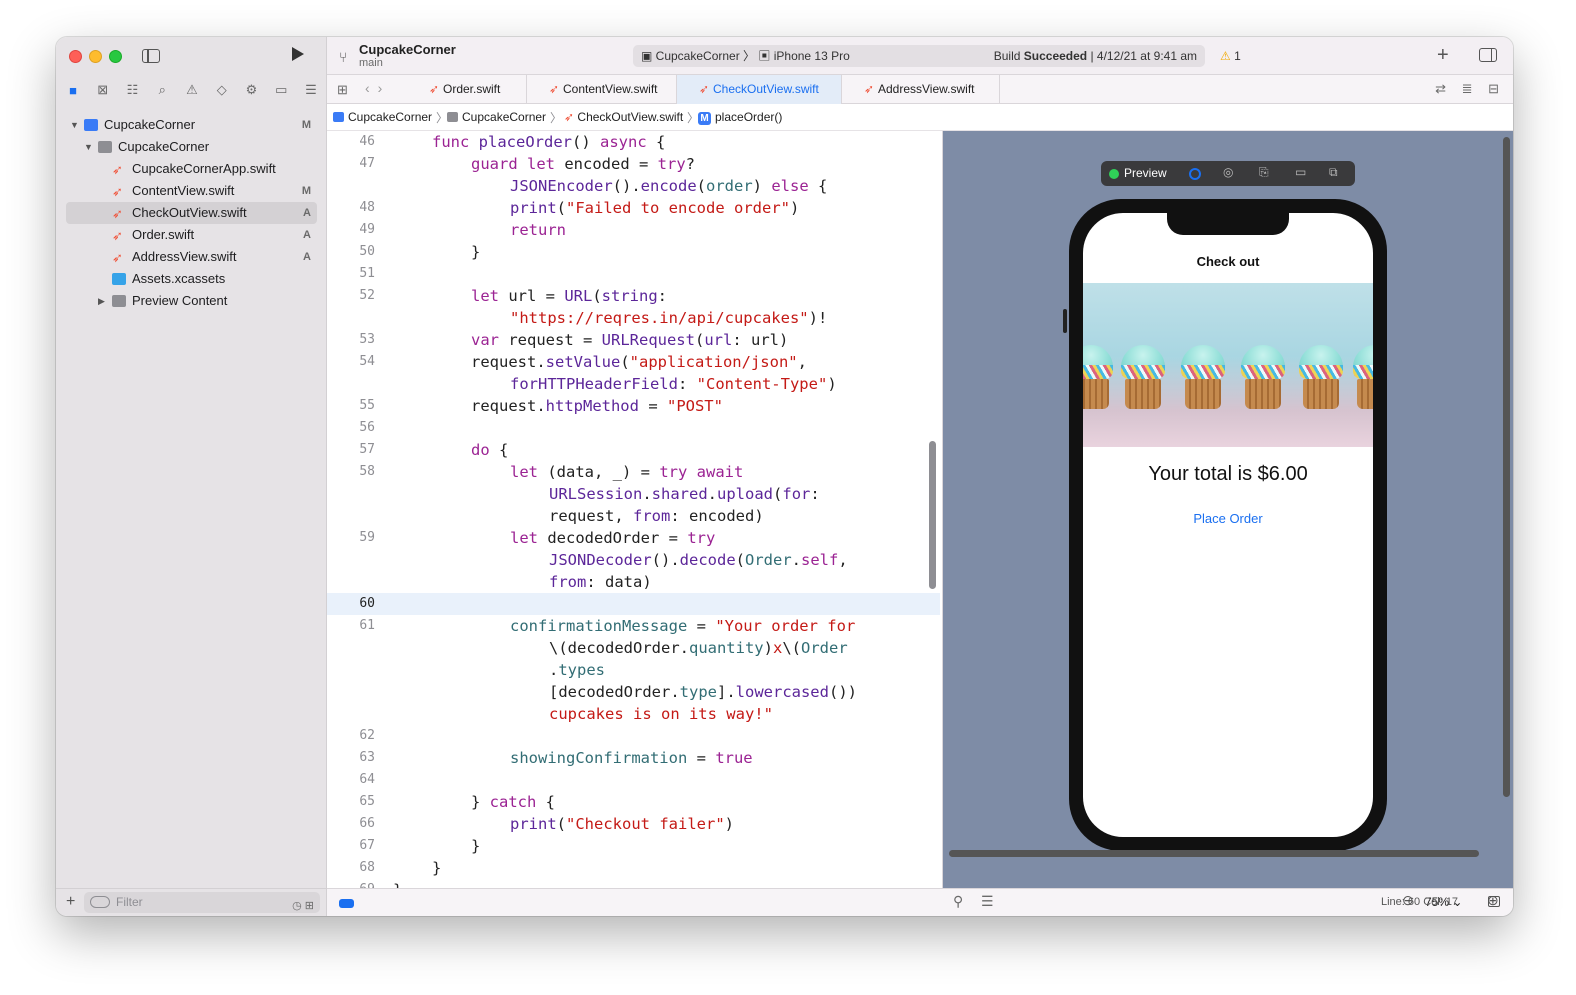 The width and height of the screenshot is (1576, 995). What do you see at coordinates (1228, 224) in the screenshot?
I see `notch` at bounding box center [1228, 224].